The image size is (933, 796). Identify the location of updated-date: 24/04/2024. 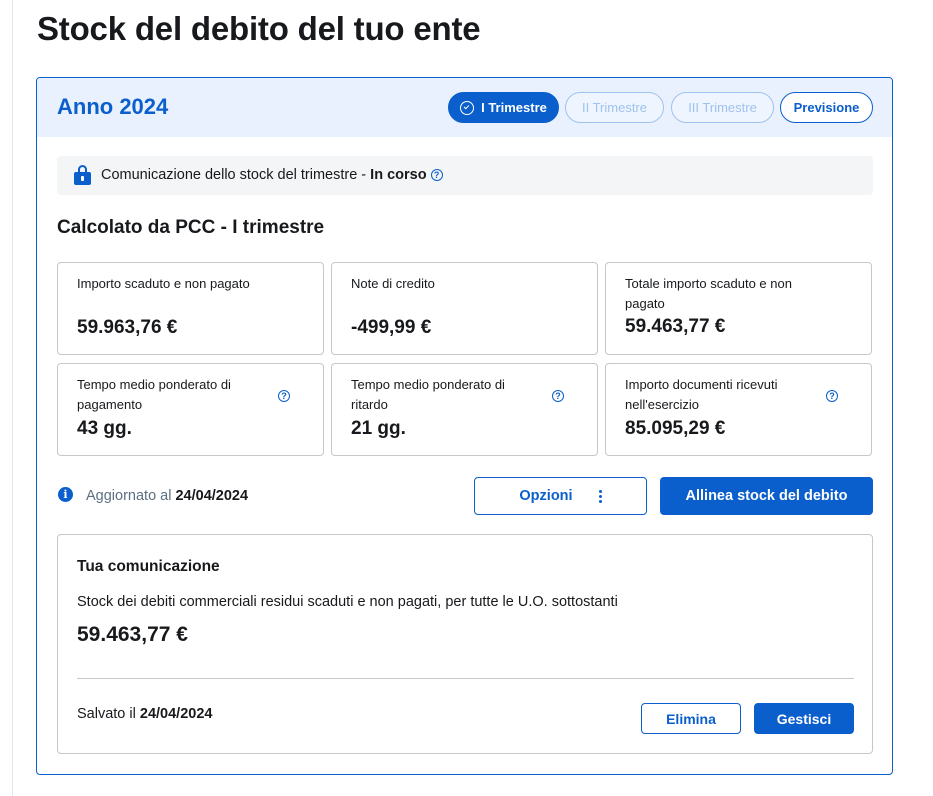
(212, 496).